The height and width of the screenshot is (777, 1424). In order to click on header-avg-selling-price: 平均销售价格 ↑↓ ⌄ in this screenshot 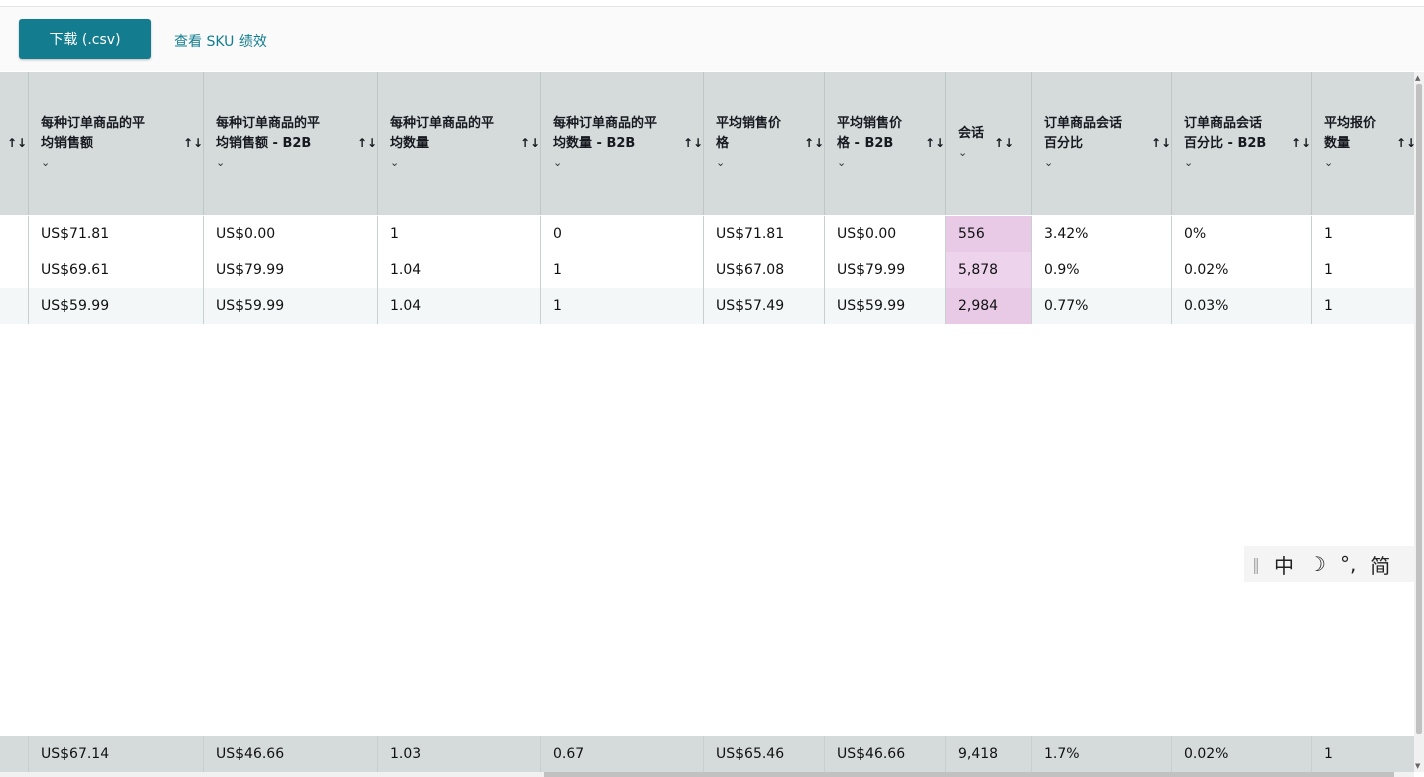, I will do `click(763, 143)`.